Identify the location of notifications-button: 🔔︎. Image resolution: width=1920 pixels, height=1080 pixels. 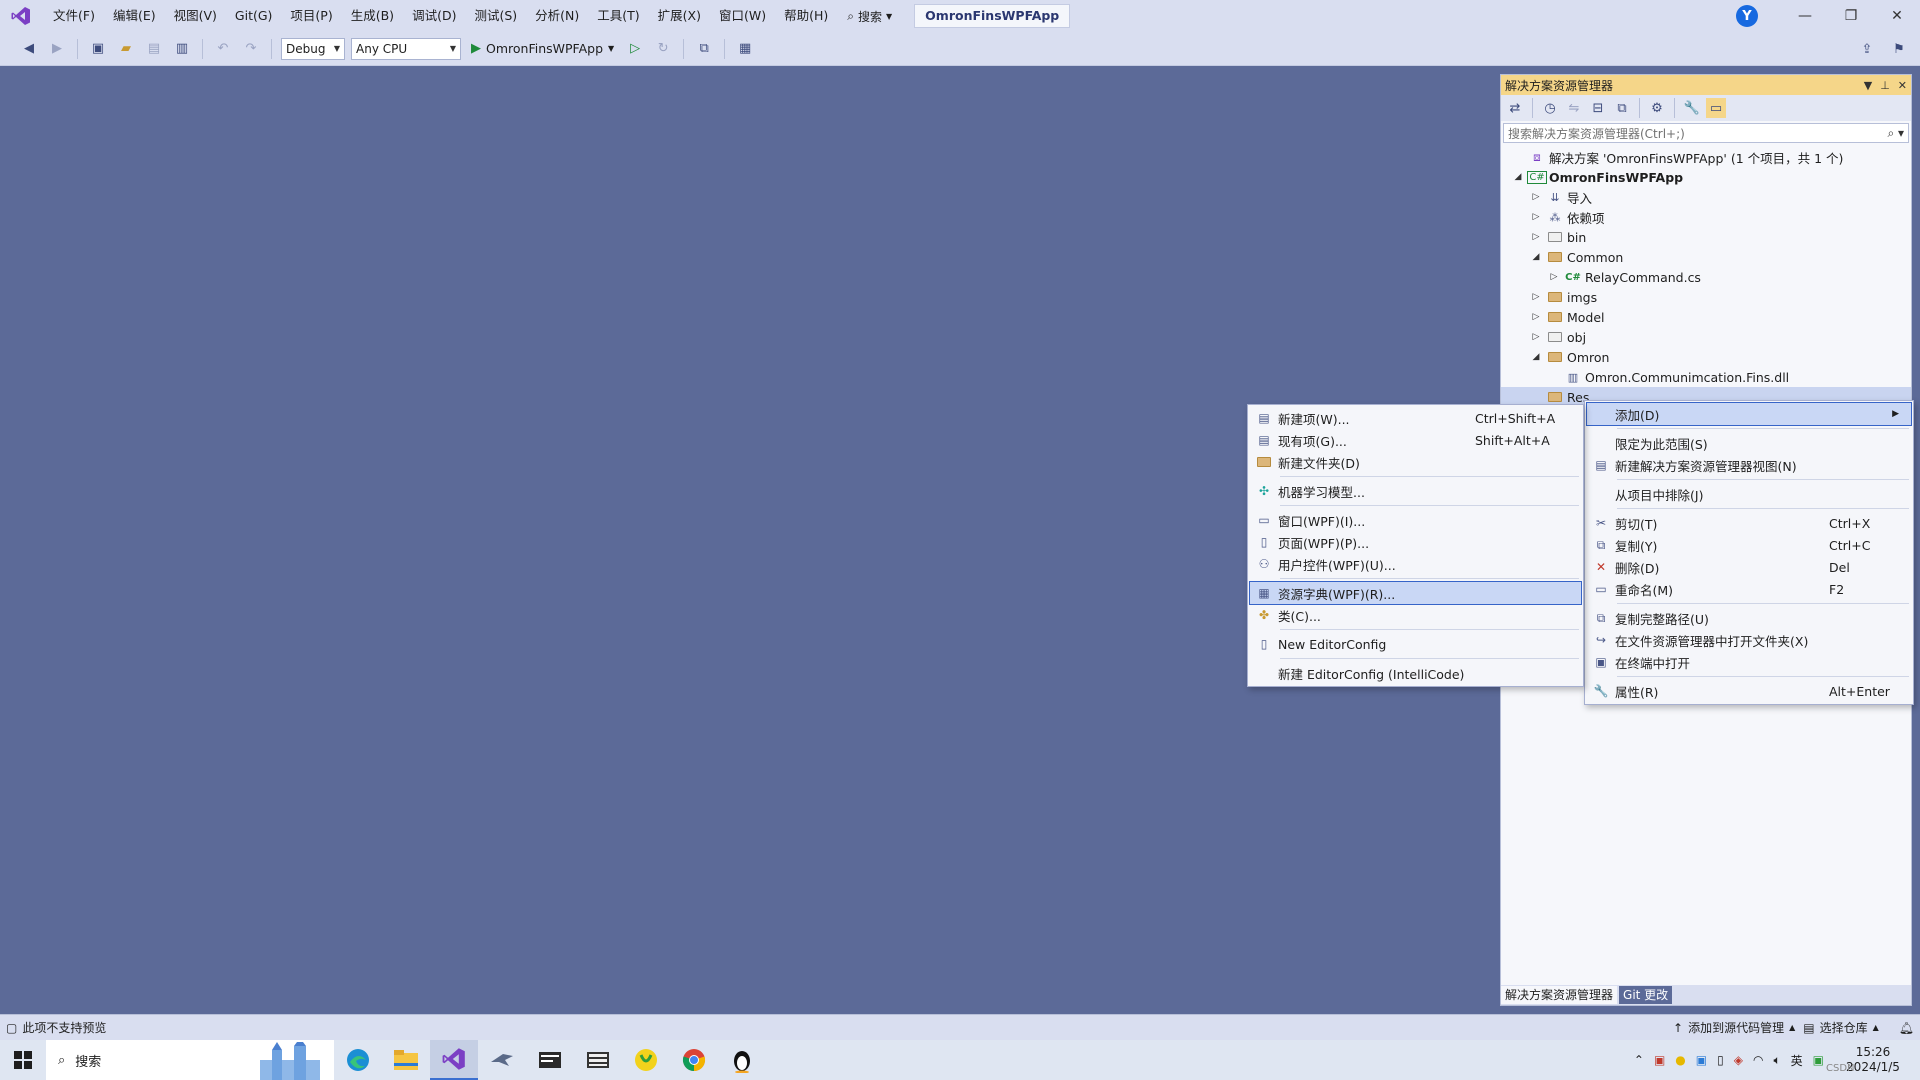
(1900, 1028).